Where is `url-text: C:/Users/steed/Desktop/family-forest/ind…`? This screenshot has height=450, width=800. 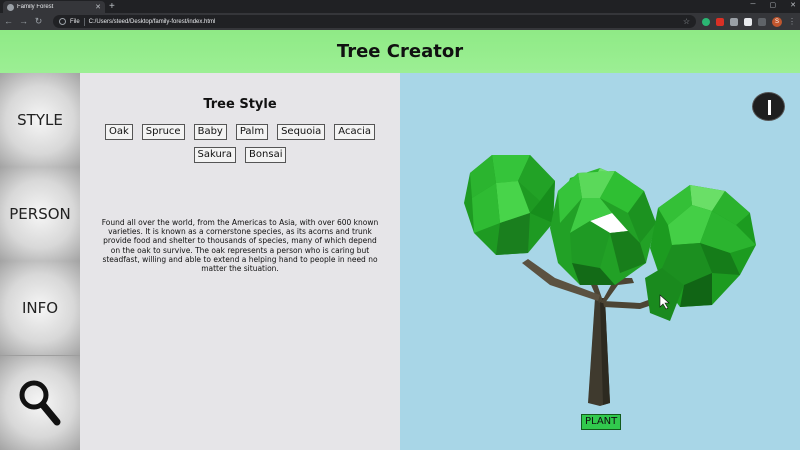
url-text: C:/Users/steed/Desktop/family-forest/ind… is located at coordinates (384, 22).